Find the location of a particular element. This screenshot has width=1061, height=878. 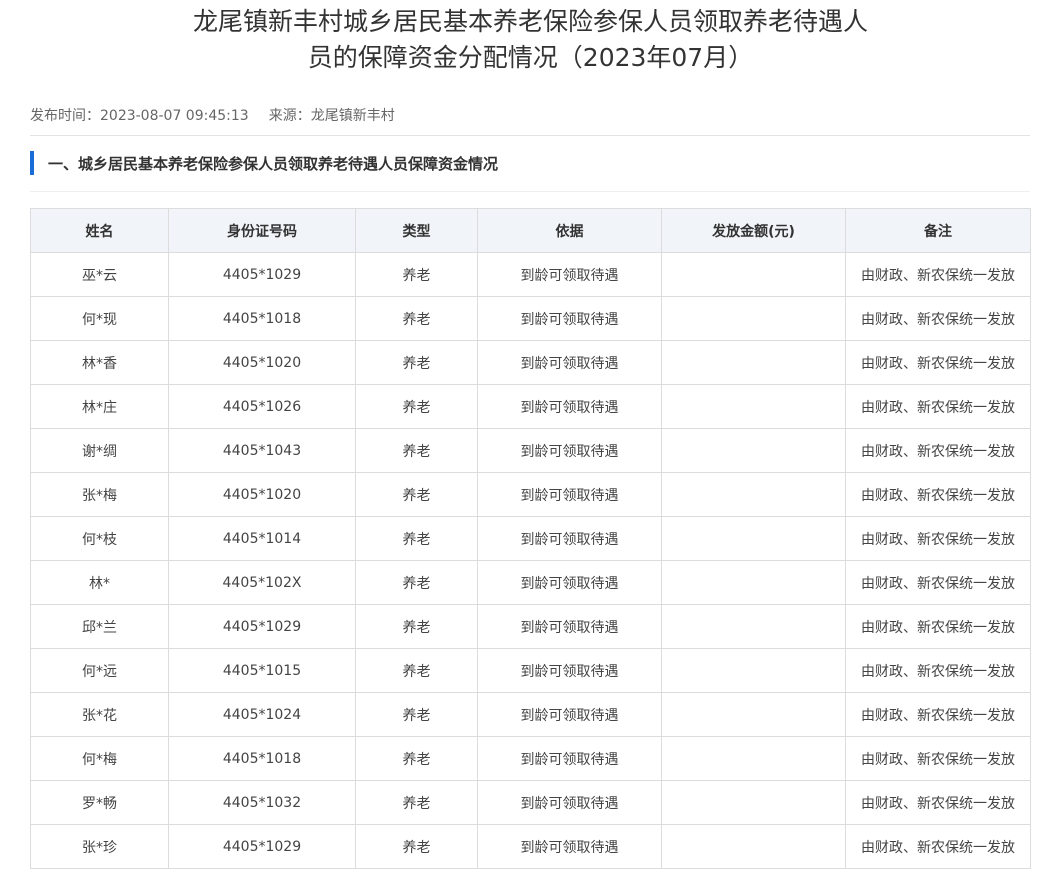

table-row: 邱*兰 4405*1029 养老 到龄可领取待遇 由财政、新农保统一发放 is located at coordinates (530, 626).